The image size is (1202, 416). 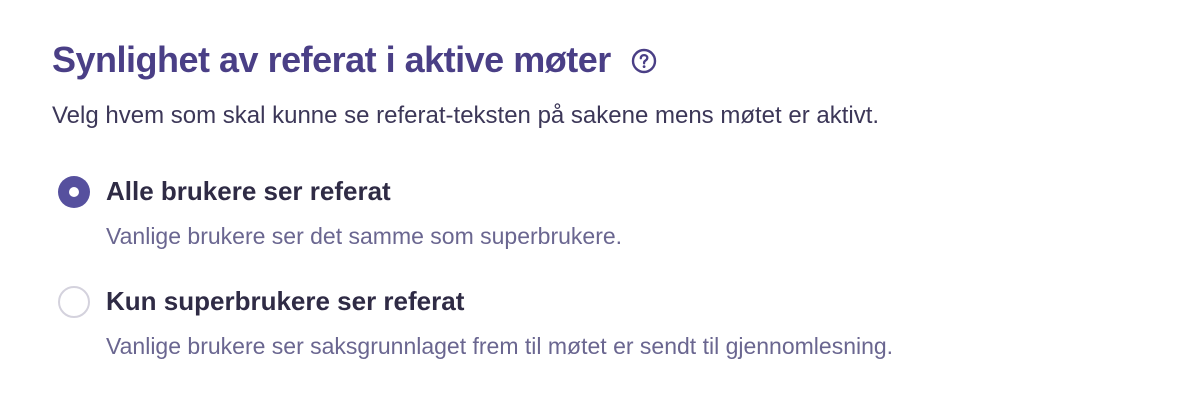 I want to click on radio-selected-dot, so click(x=74, y=192).